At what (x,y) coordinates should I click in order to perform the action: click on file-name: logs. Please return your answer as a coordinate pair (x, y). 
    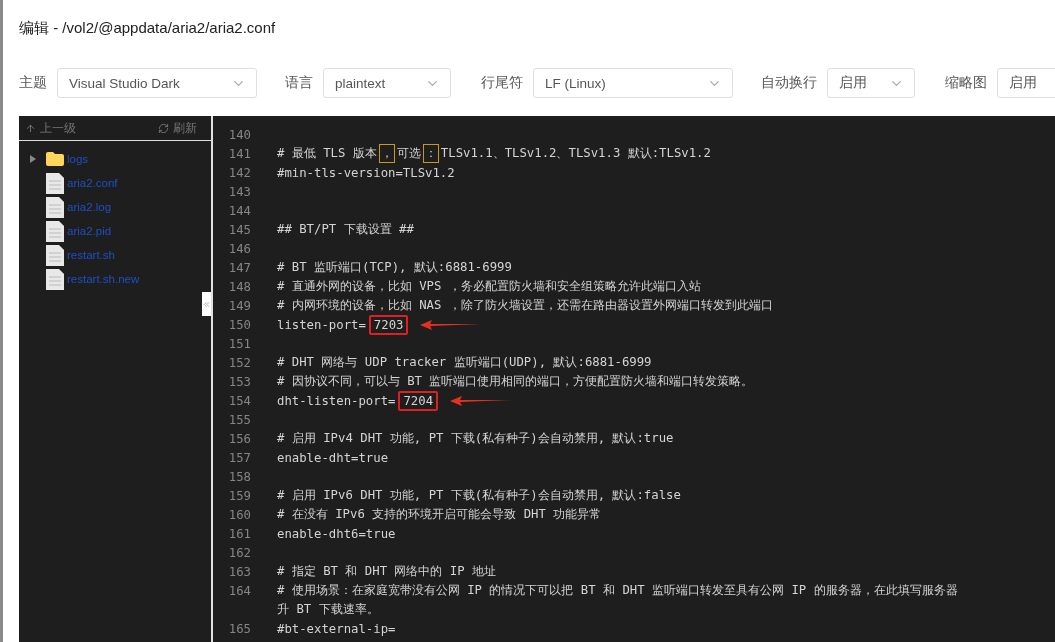
    Looking at the image, I should click on (78, 159).